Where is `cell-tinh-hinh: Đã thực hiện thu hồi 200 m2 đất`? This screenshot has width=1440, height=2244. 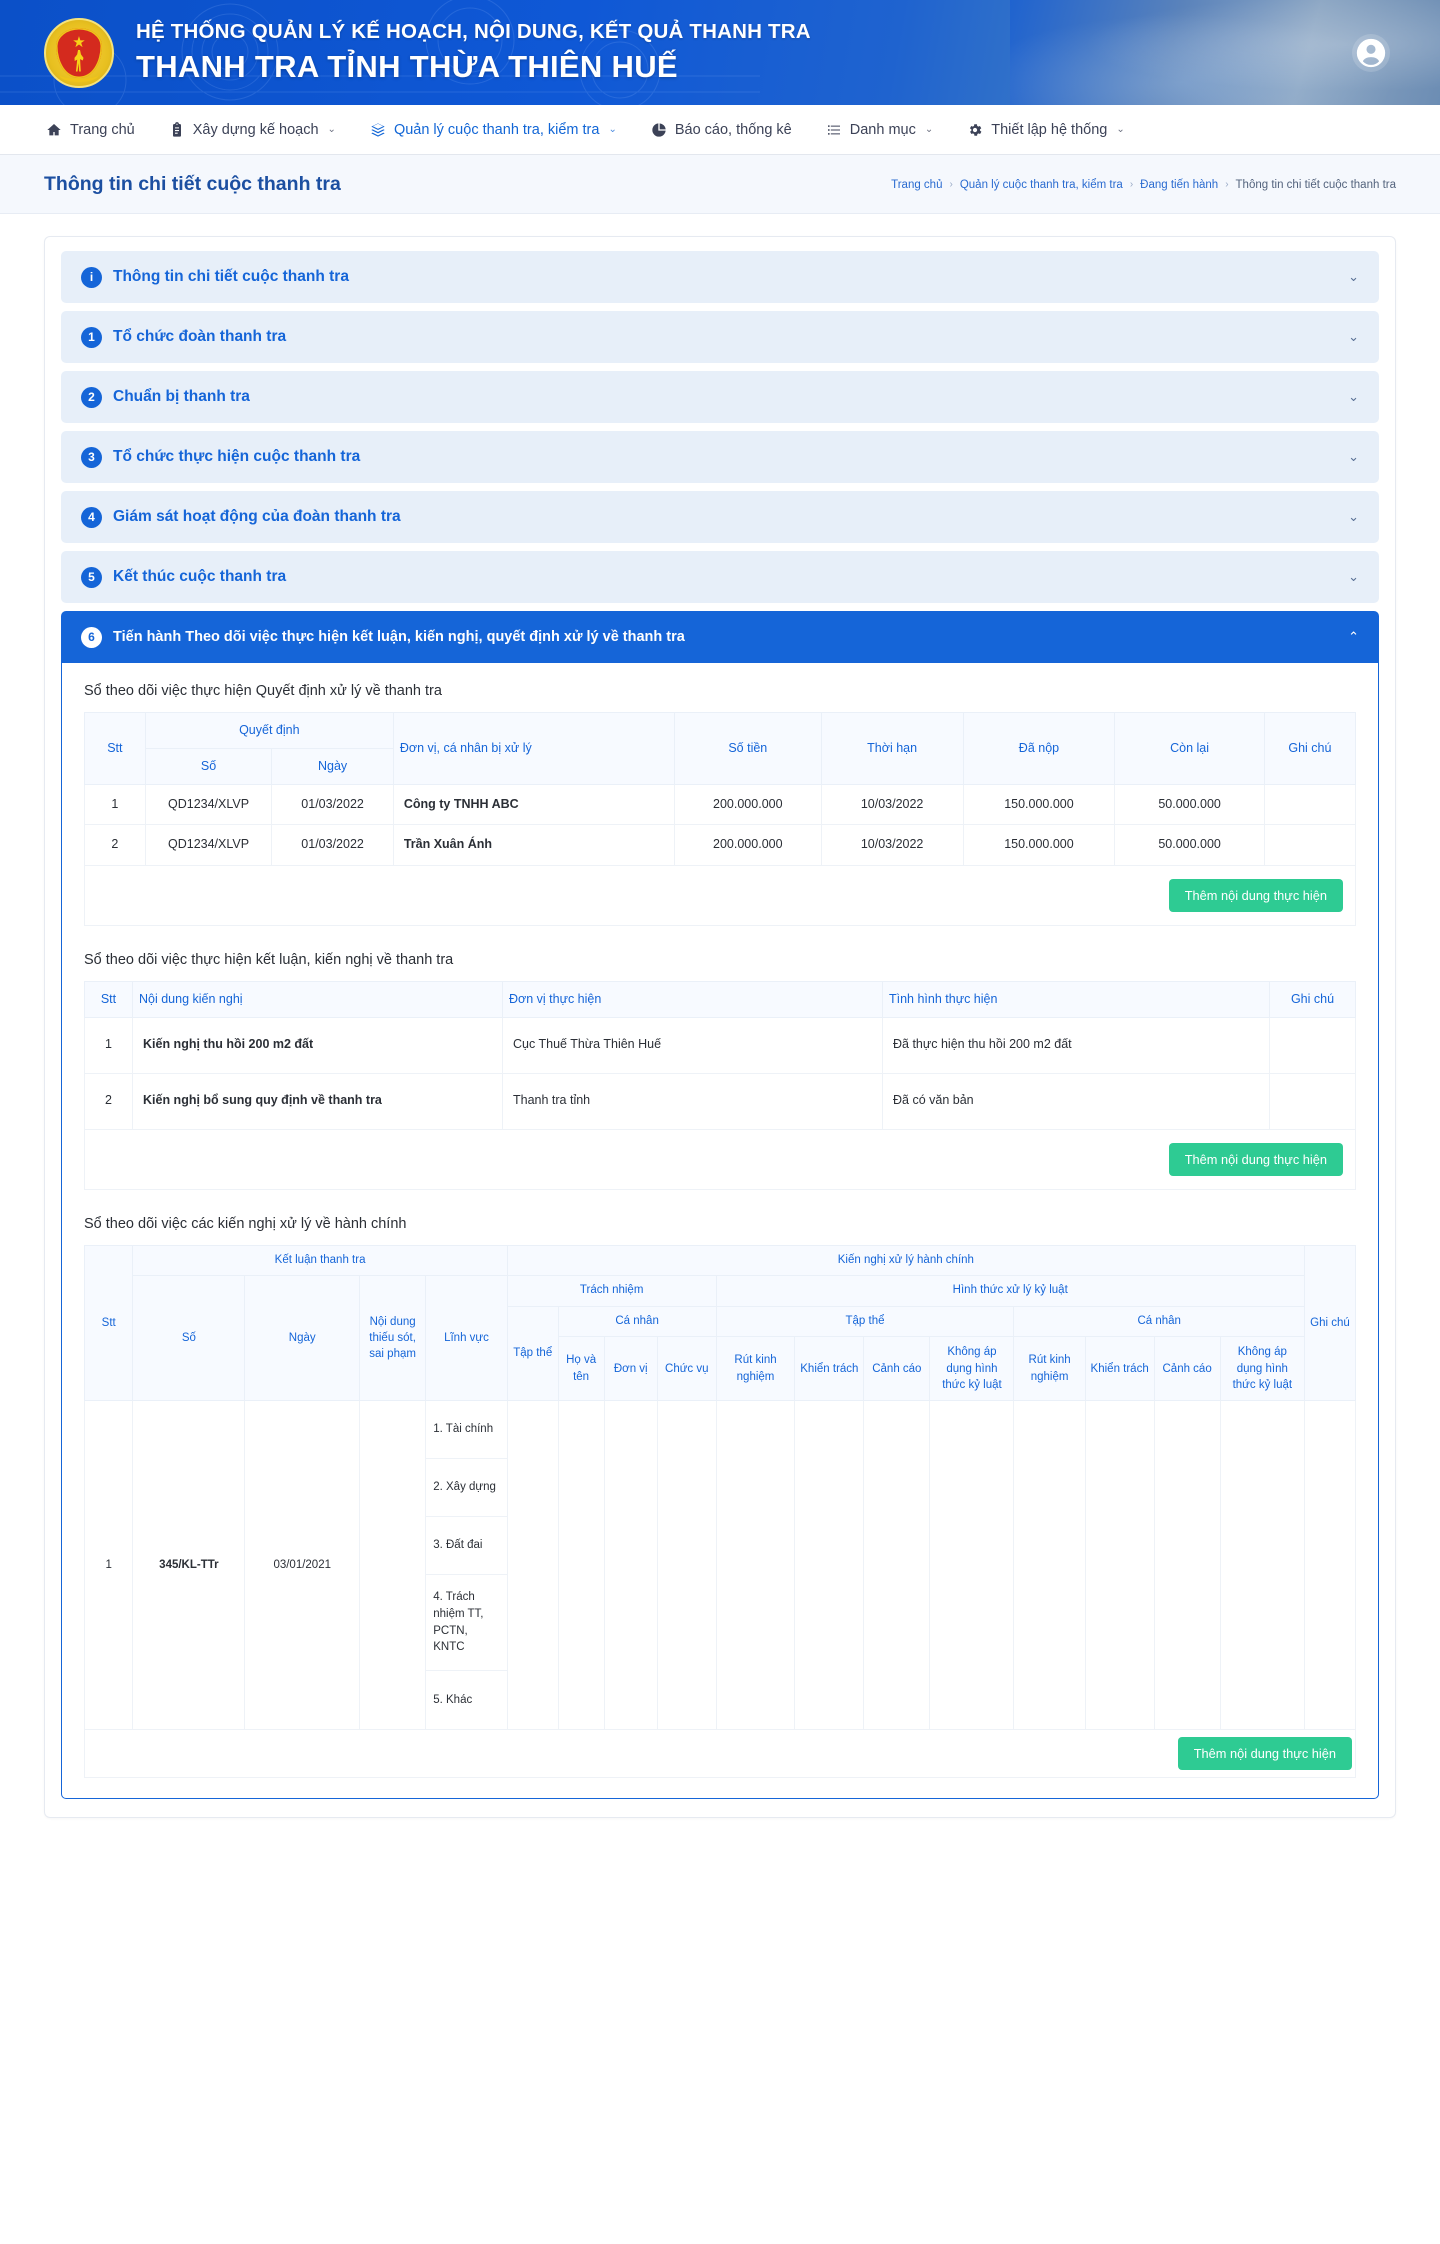 cell-tinh-hinh: Đã thực hiện thu hồi 200 m2 đất is located at coordinates (1076, 1045).